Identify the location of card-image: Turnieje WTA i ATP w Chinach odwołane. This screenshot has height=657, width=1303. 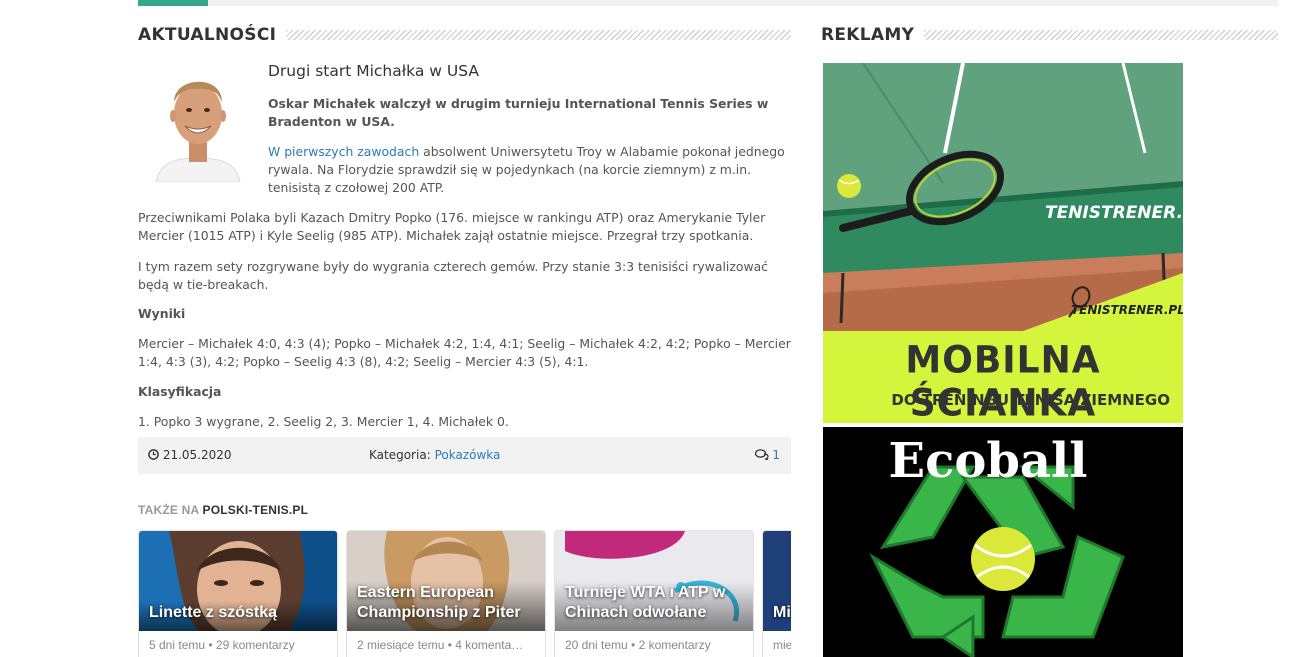
(654, 581).